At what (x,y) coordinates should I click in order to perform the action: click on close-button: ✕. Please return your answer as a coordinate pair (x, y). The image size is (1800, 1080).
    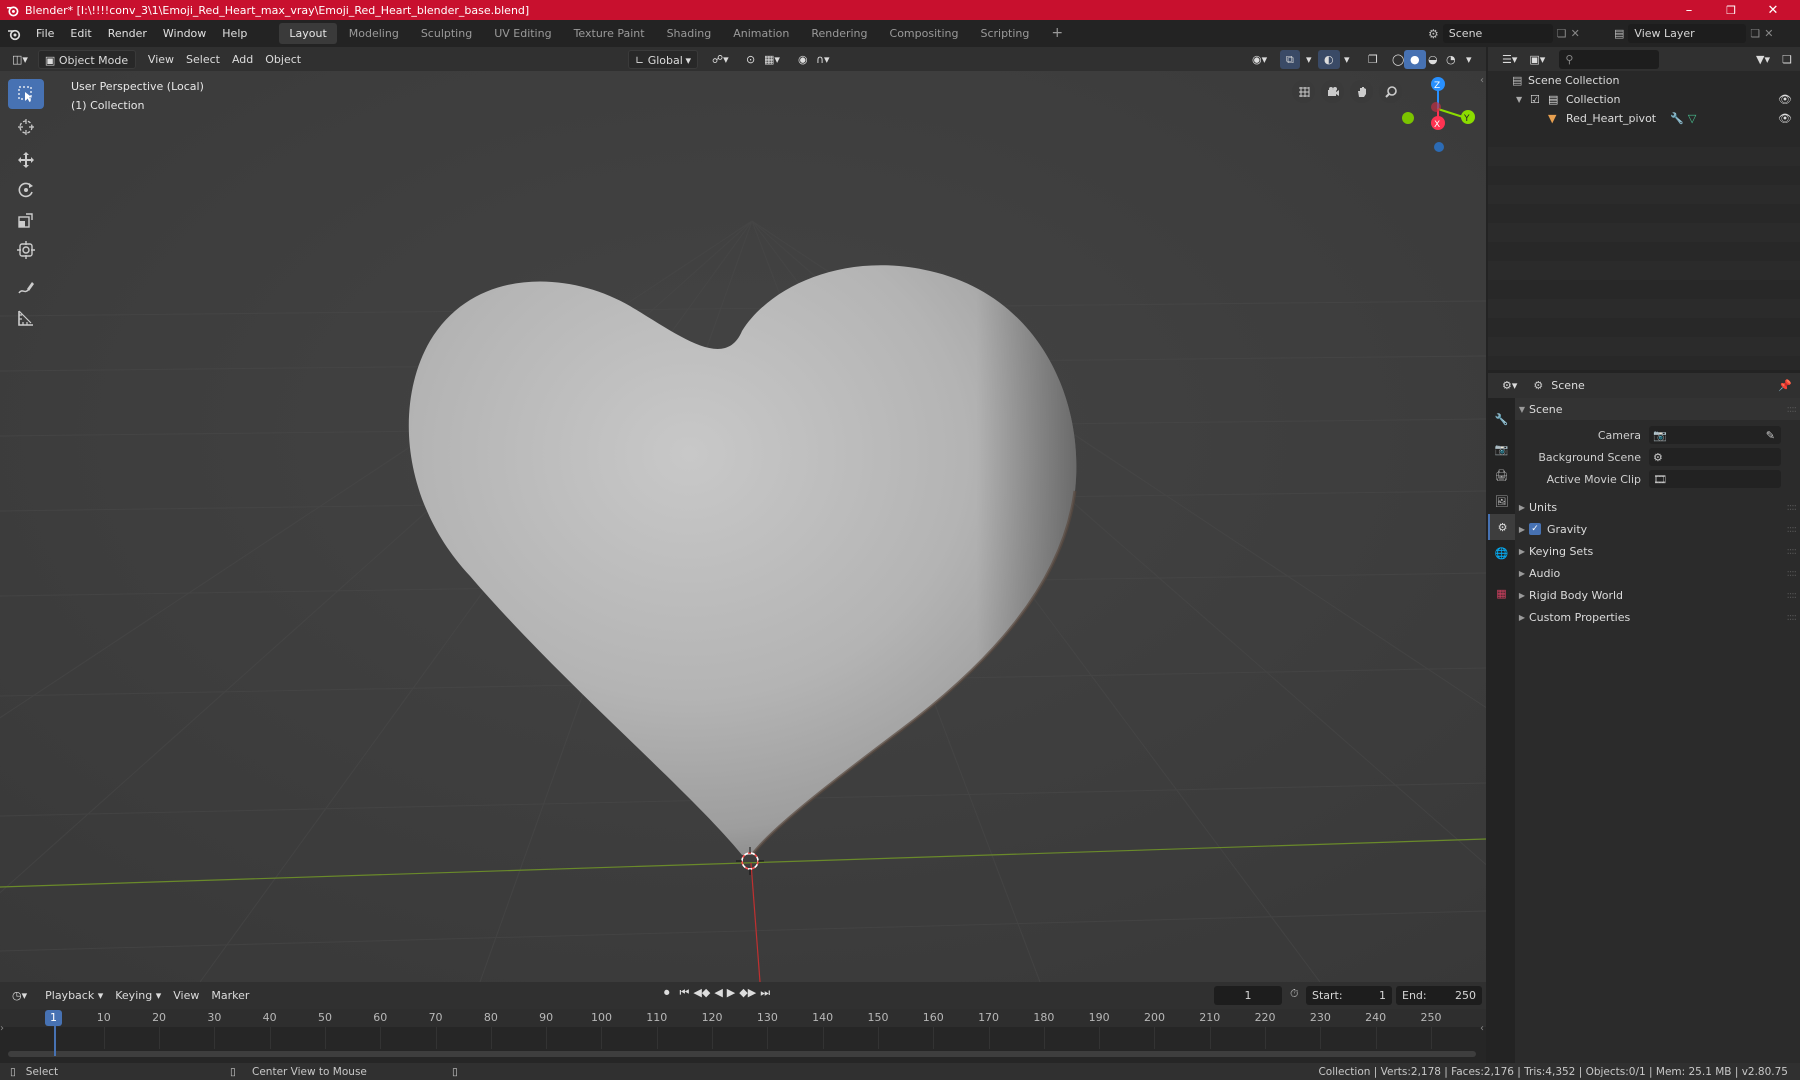
    Looking at the image, I should click on (1773, 10).